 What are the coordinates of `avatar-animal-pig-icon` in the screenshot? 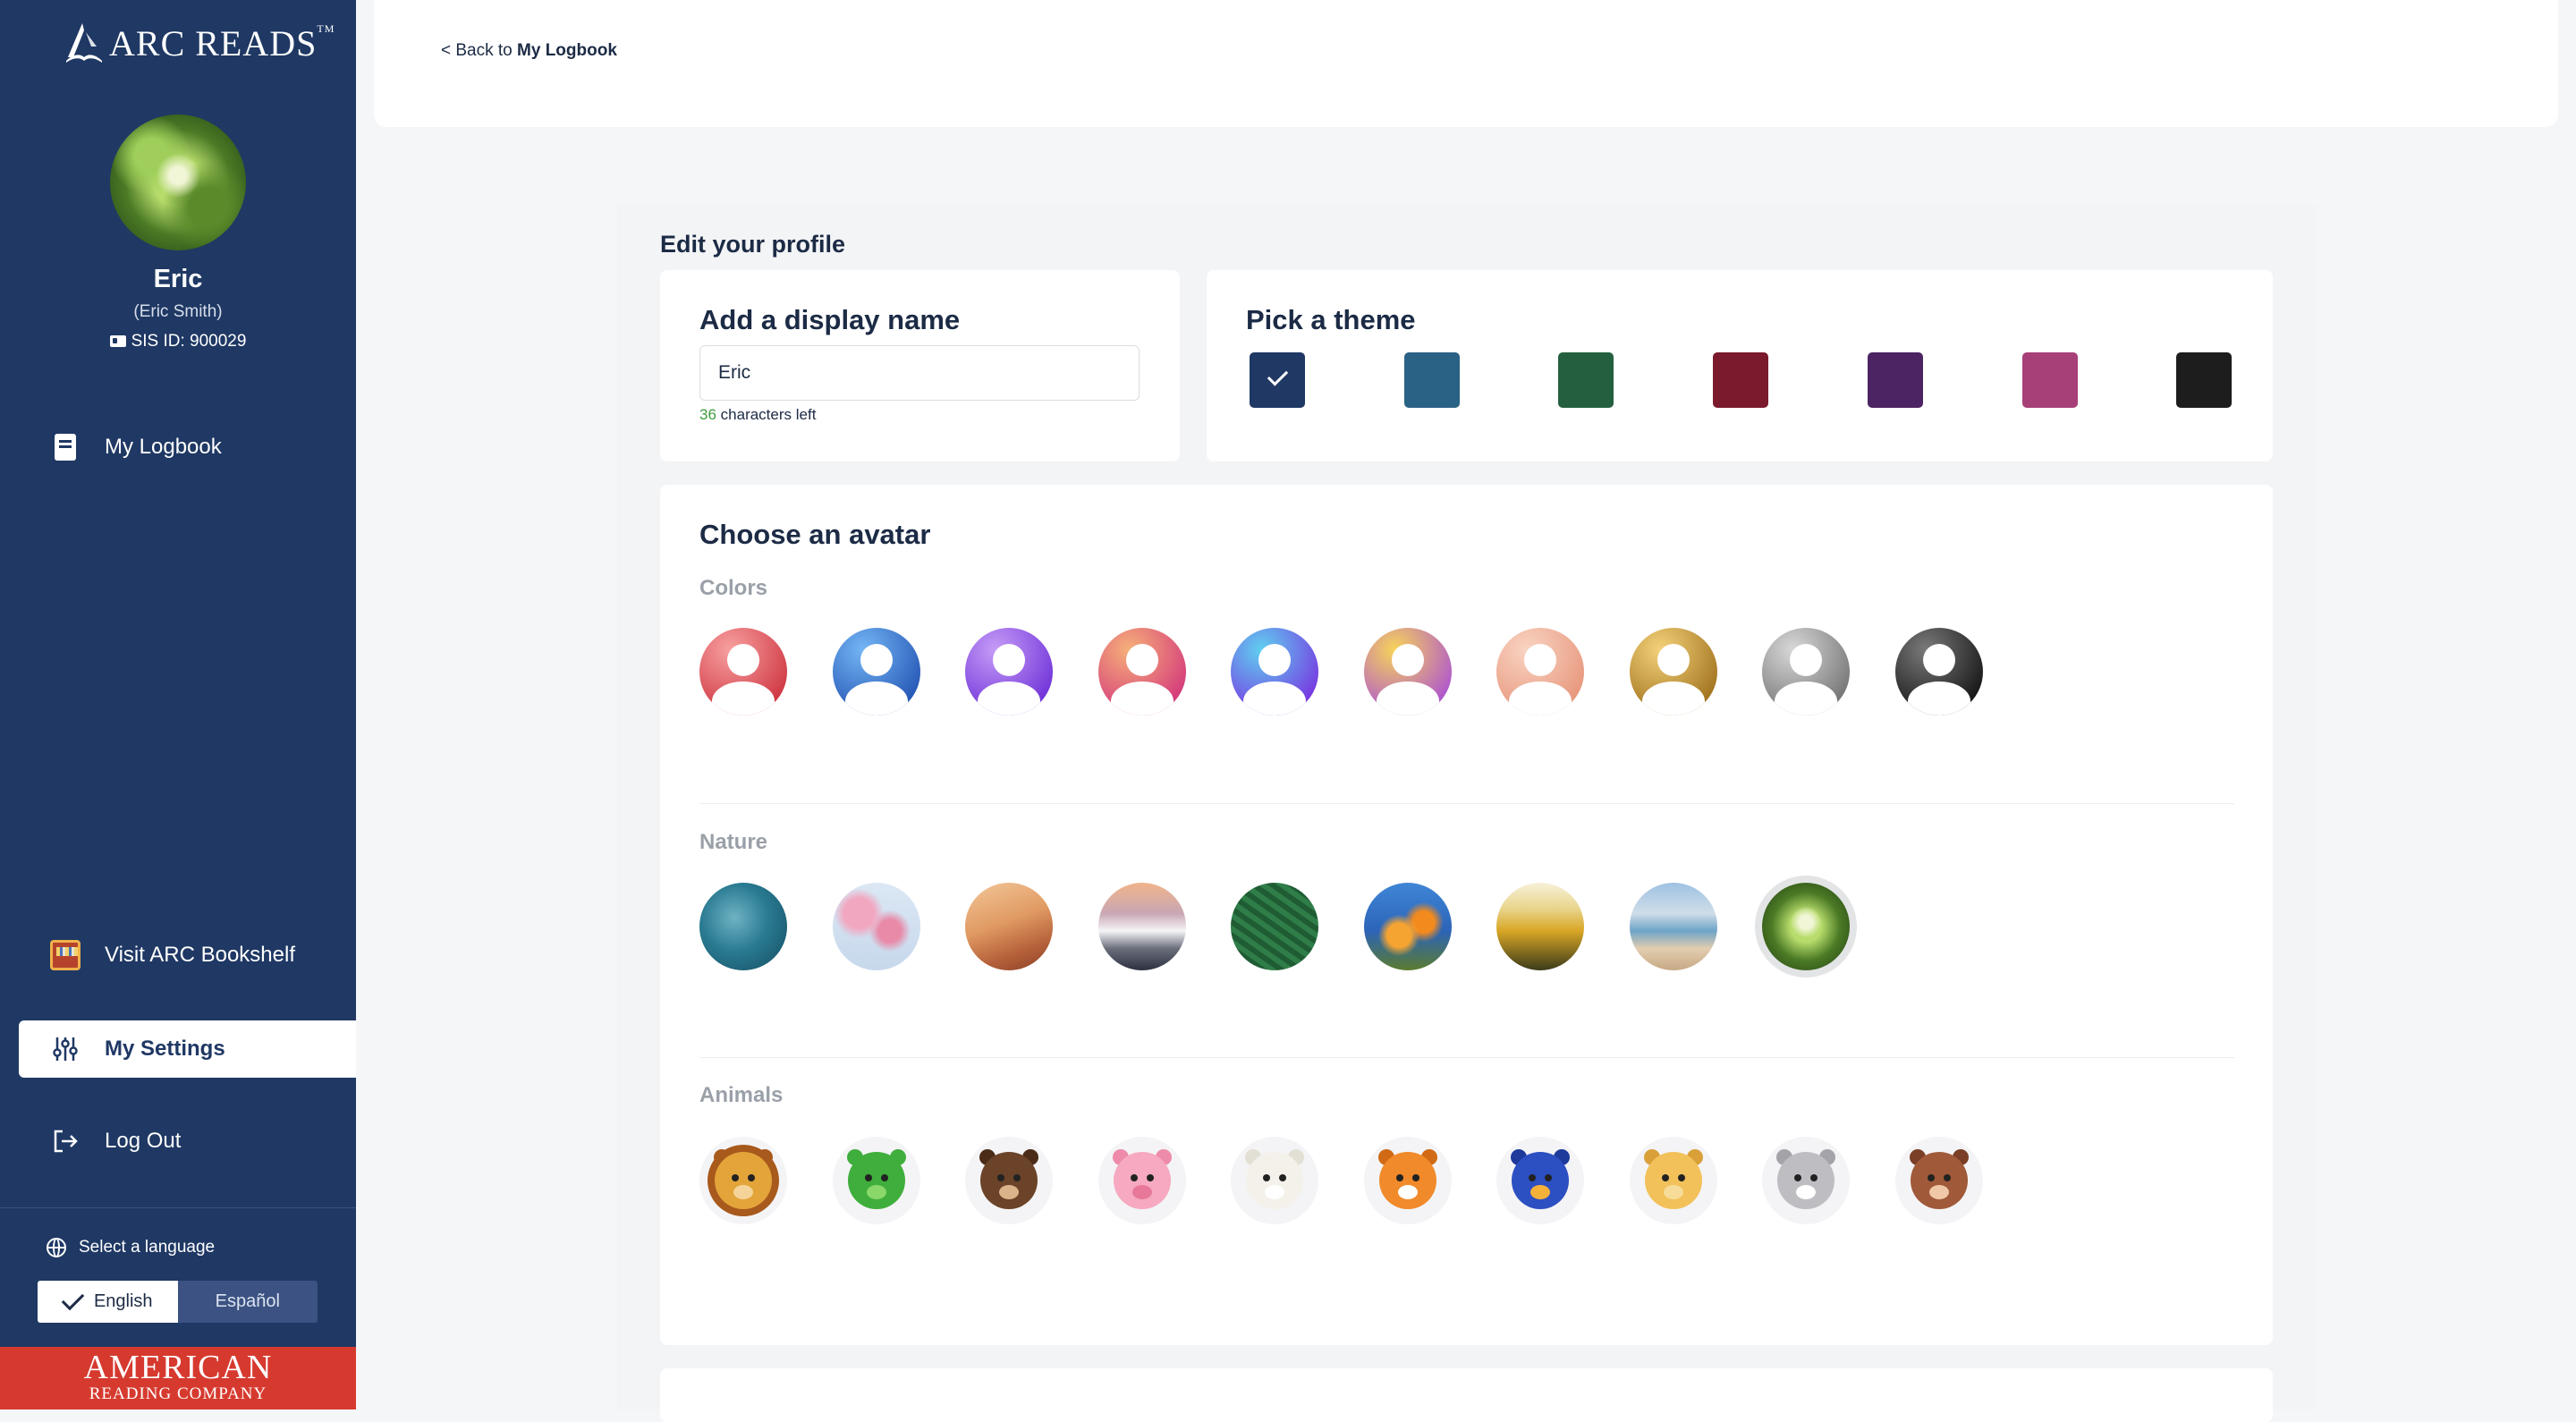 It's located at (1141, 1180).